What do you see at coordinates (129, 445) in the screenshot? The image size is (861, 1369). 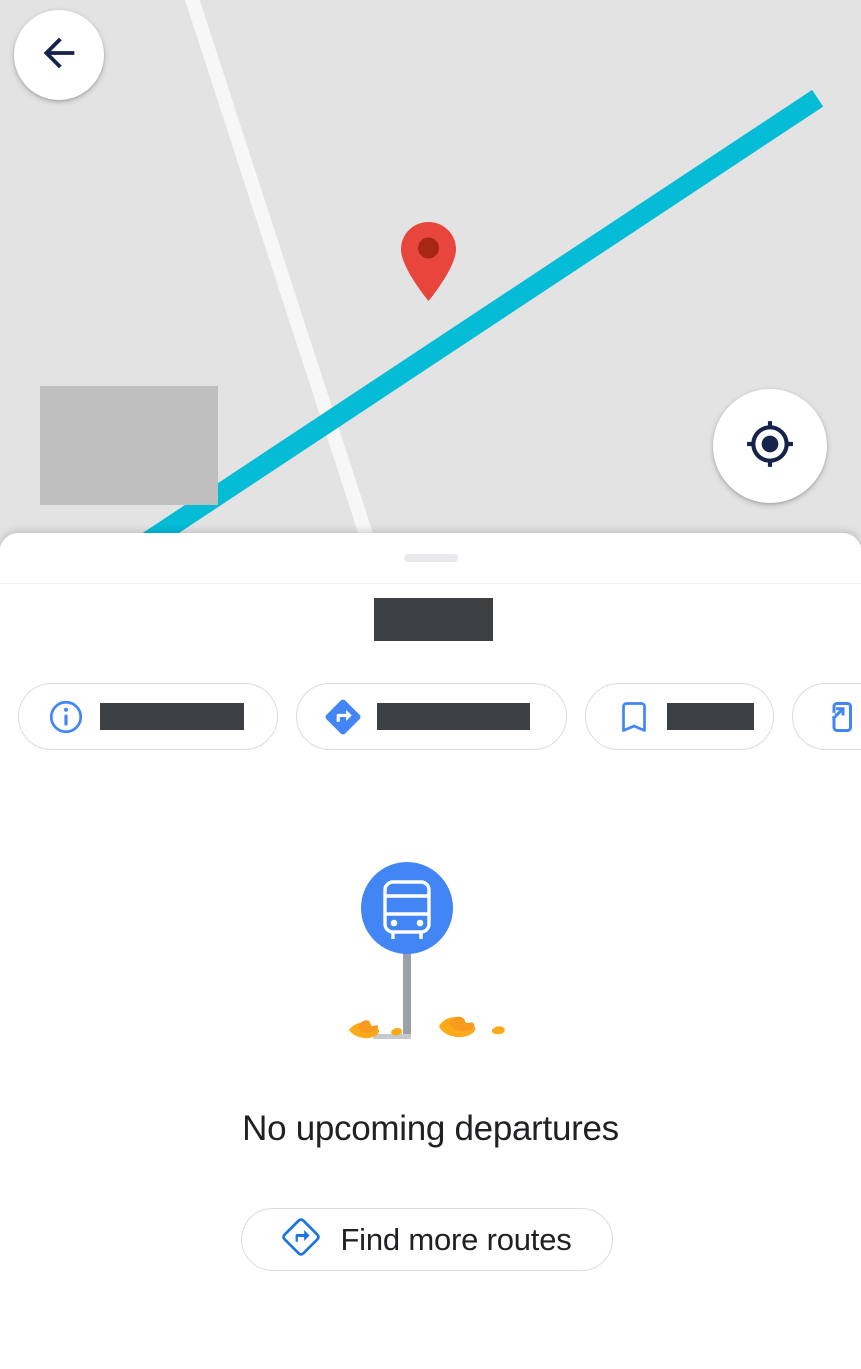 I see `map-building-block` at bounding box center [129, 445].